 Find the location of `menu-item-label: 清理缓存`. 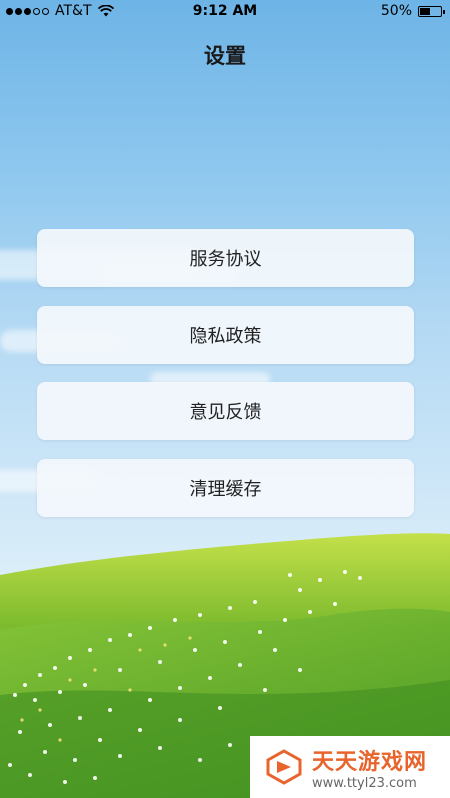

menu-item-label: 清理缓存 is located at coordinates (225, 489).